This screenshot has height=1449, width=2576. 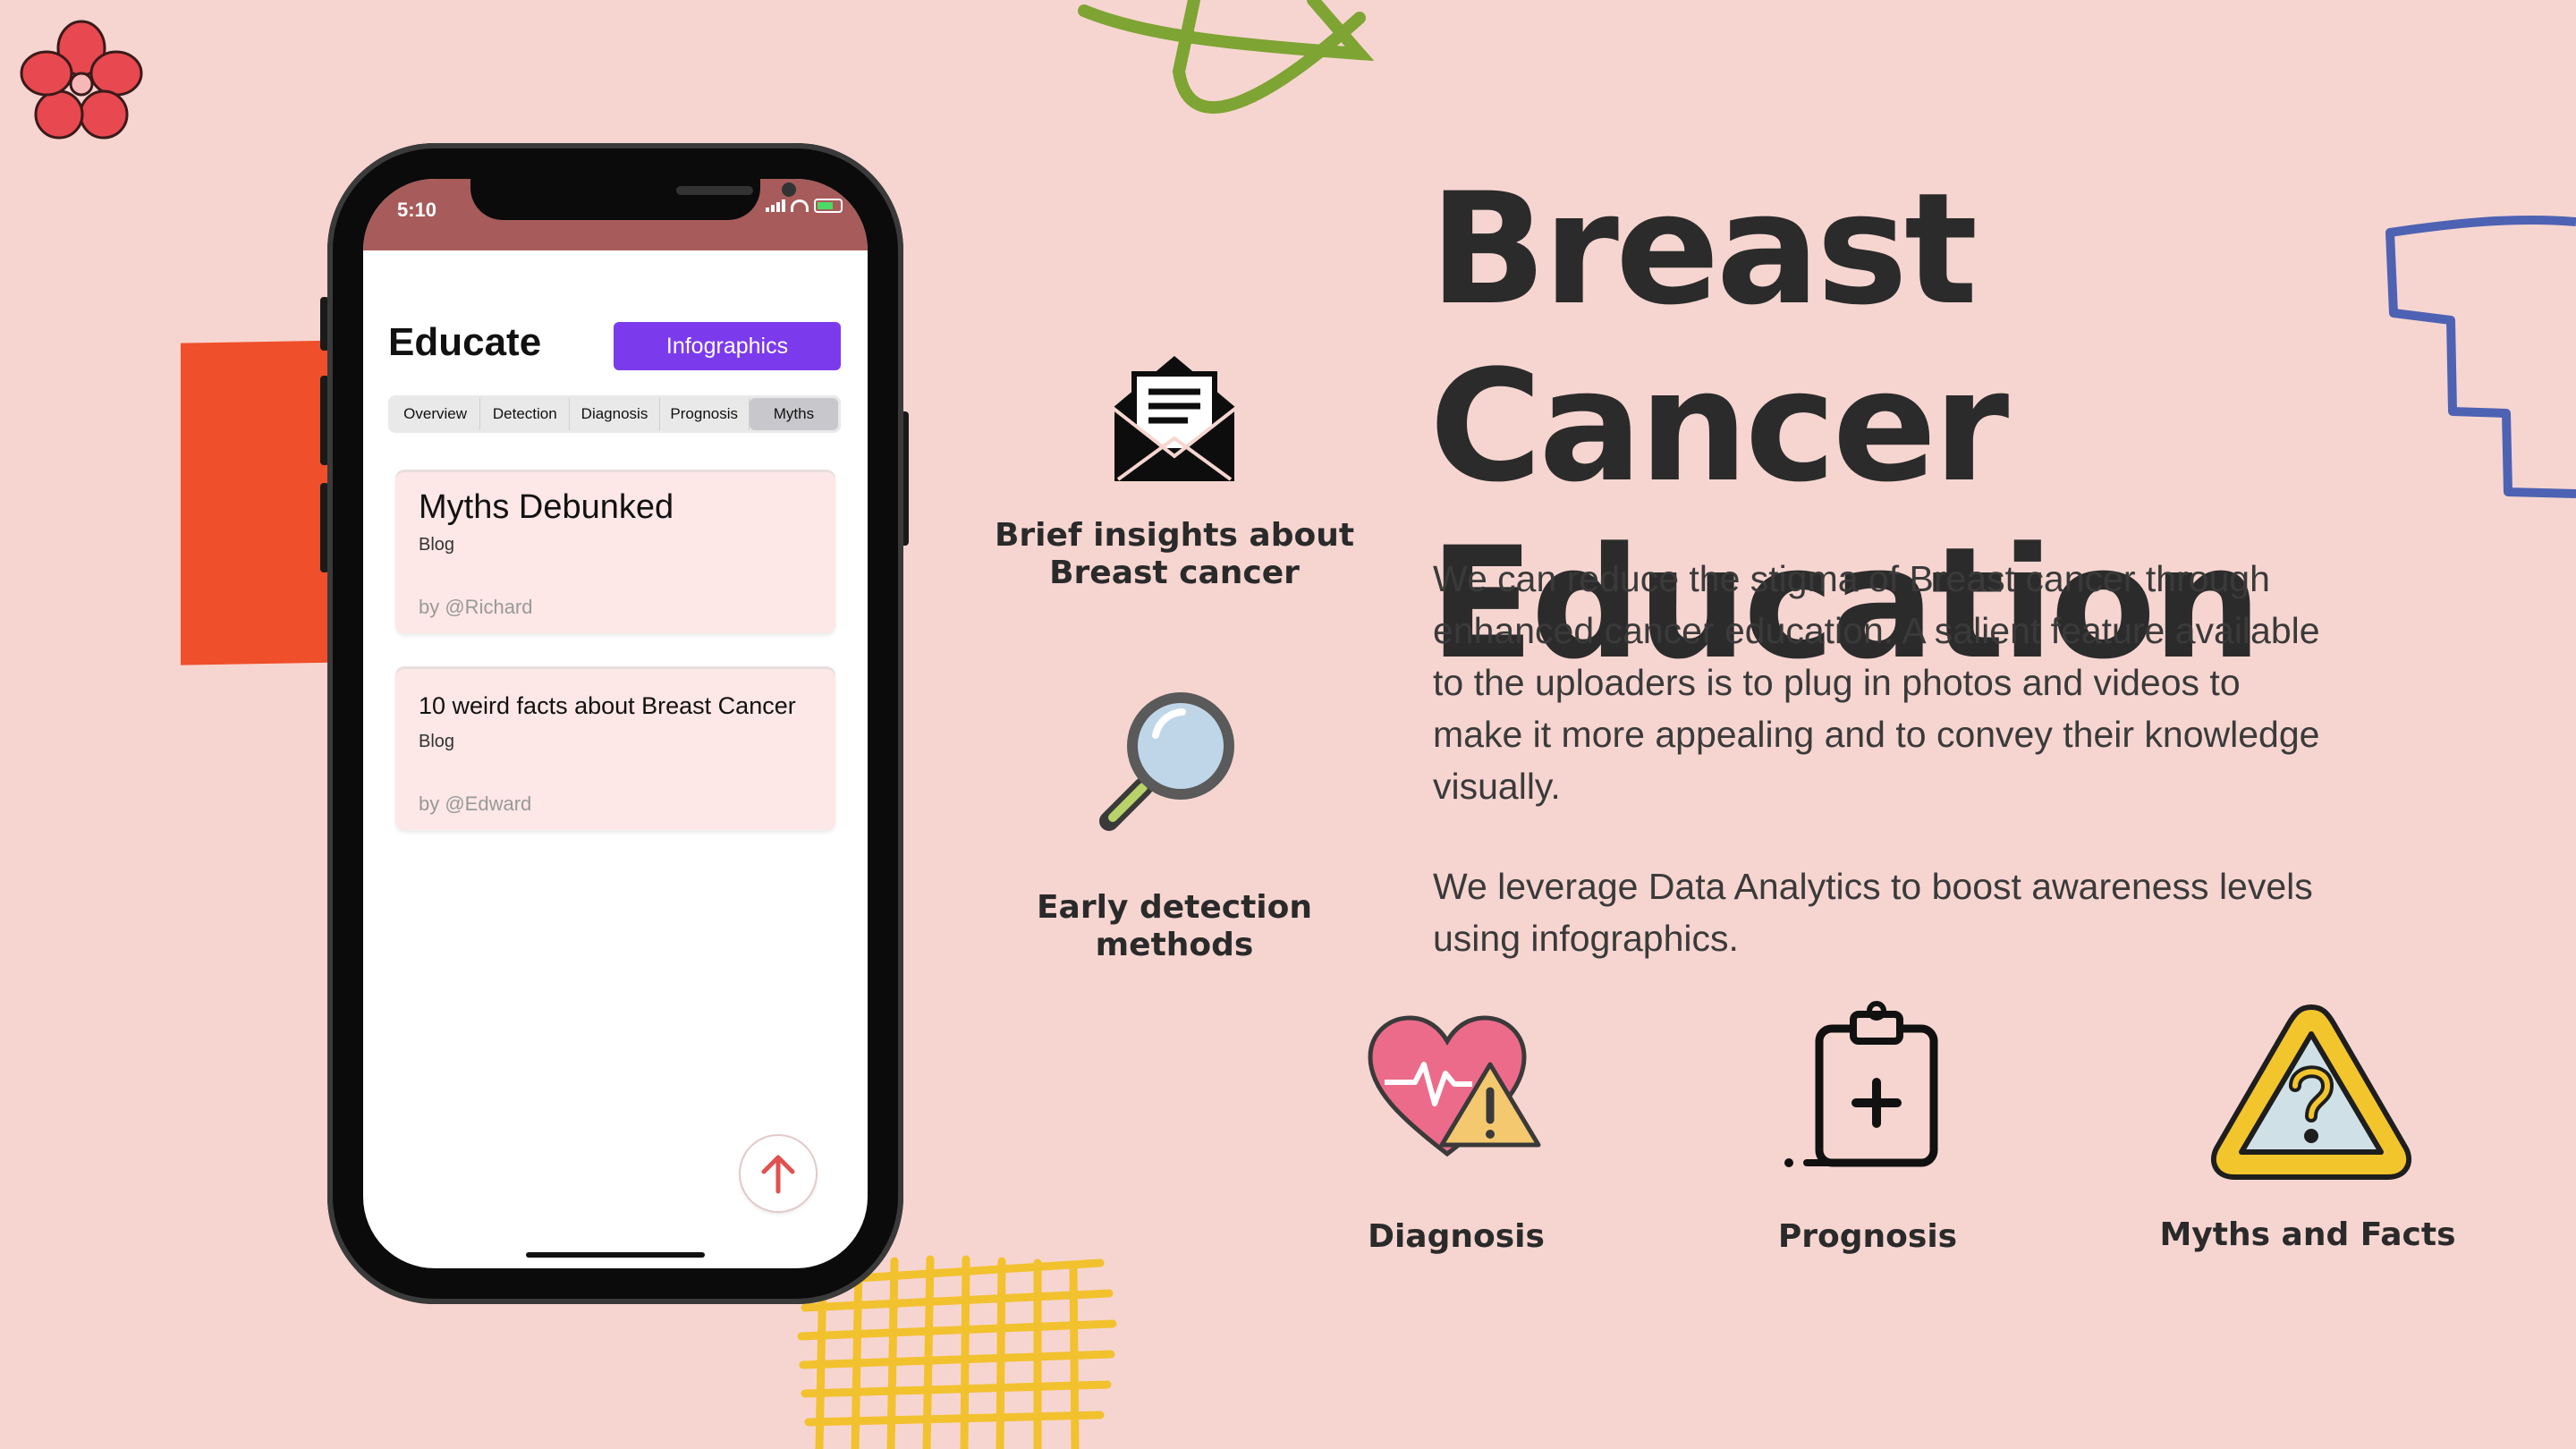 I want to click on feature-prognosis-label: Prognosis, so click(x=1867, y=1236).